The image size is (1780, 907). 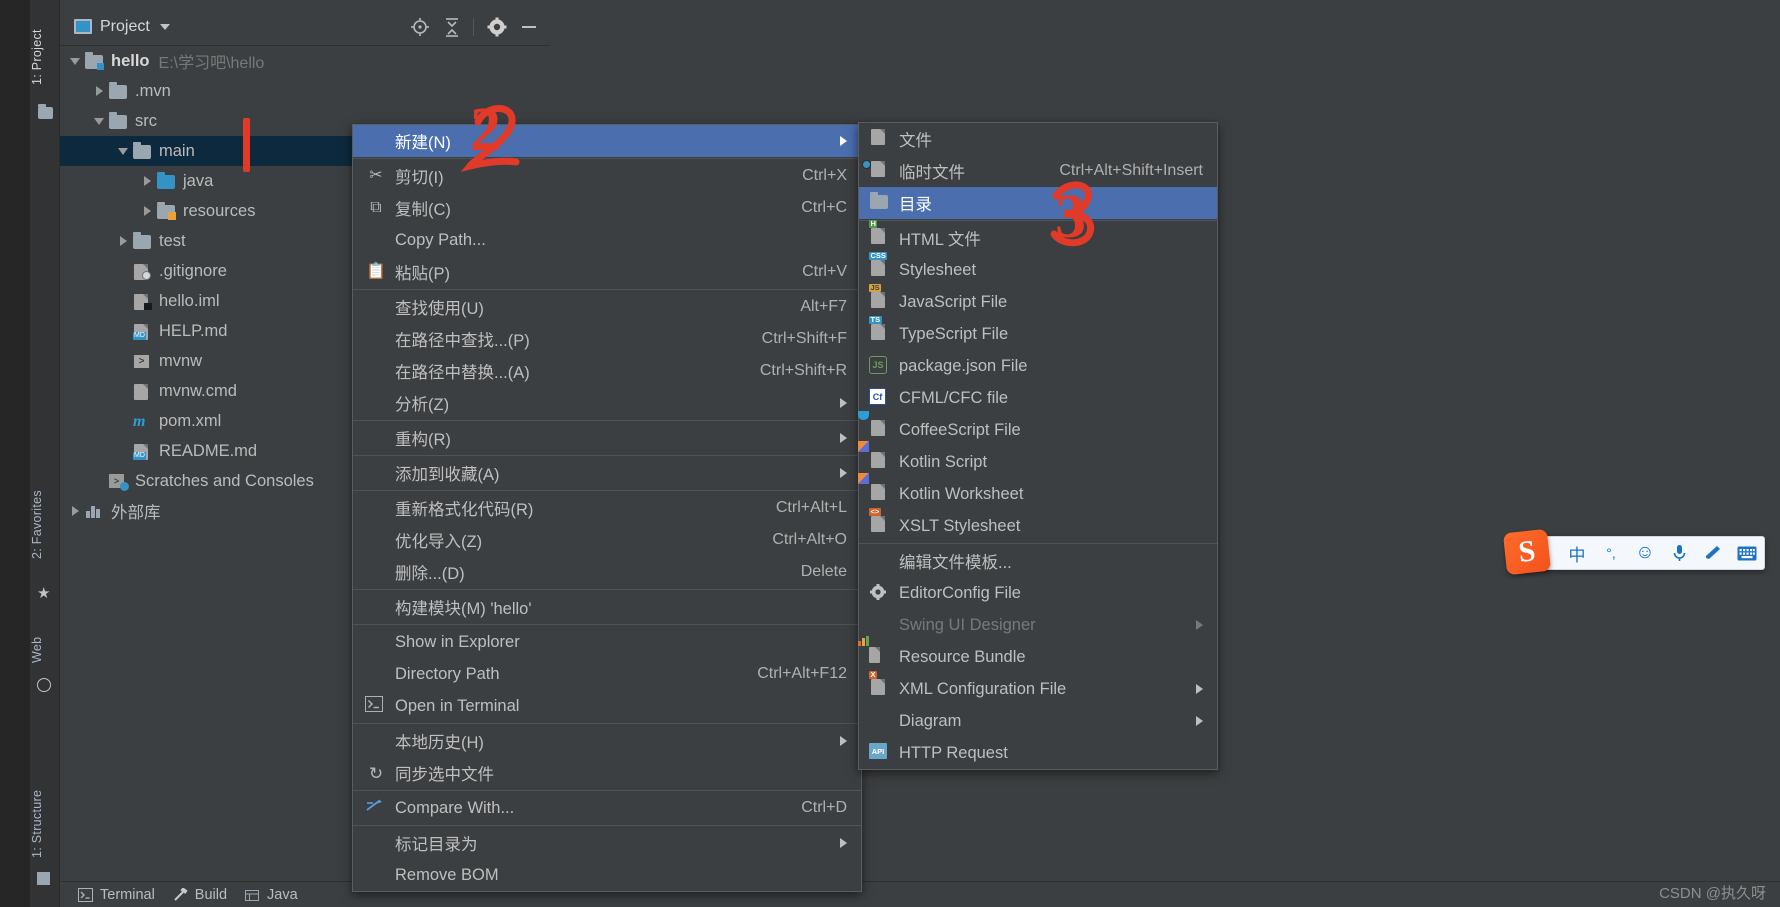 What do you see at coordinates (166, 211) in the screenshot?
I see `resource-folder-icon` at bounding box center [166, 211].